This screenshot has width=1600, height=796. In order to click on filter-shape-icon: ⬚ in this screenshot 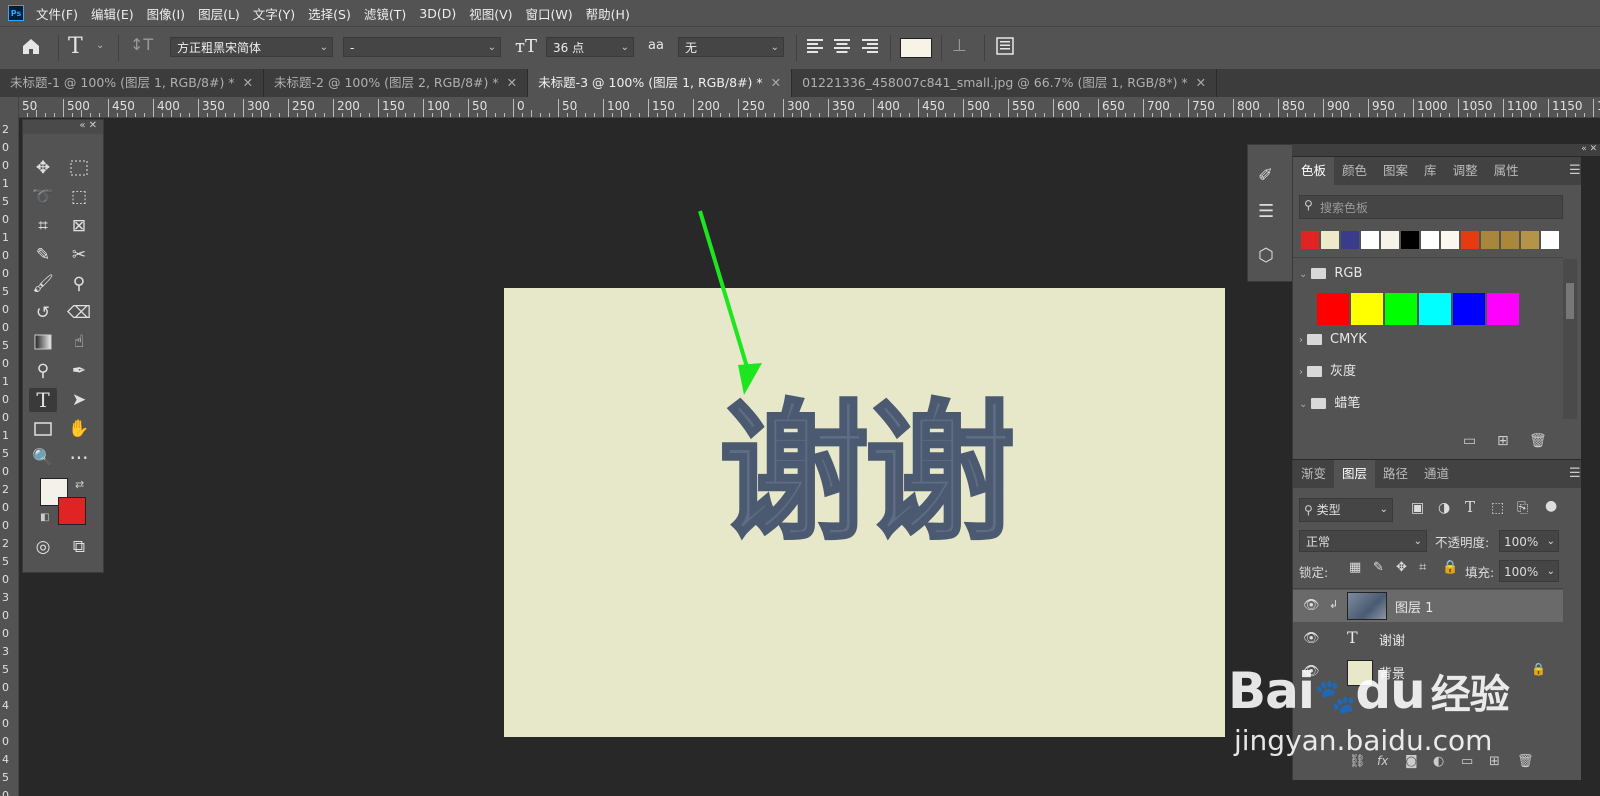, I will do `click(1497, 508)`.